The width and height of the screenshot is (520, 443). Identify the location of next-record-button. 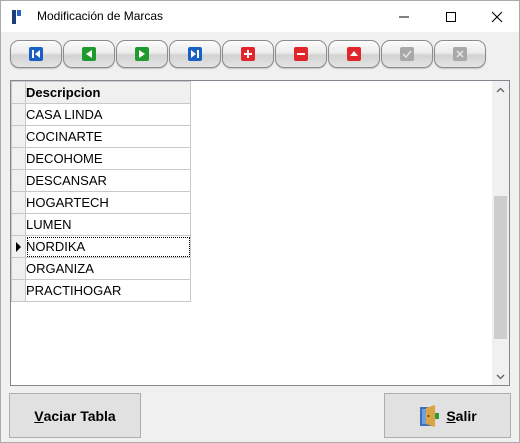
(142, 54).